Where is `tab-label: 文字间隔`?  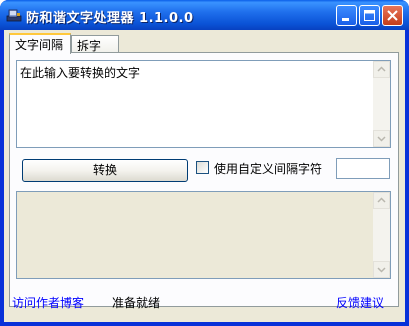 tab-label: 文字间隔 is located at coordinates (39, 45).